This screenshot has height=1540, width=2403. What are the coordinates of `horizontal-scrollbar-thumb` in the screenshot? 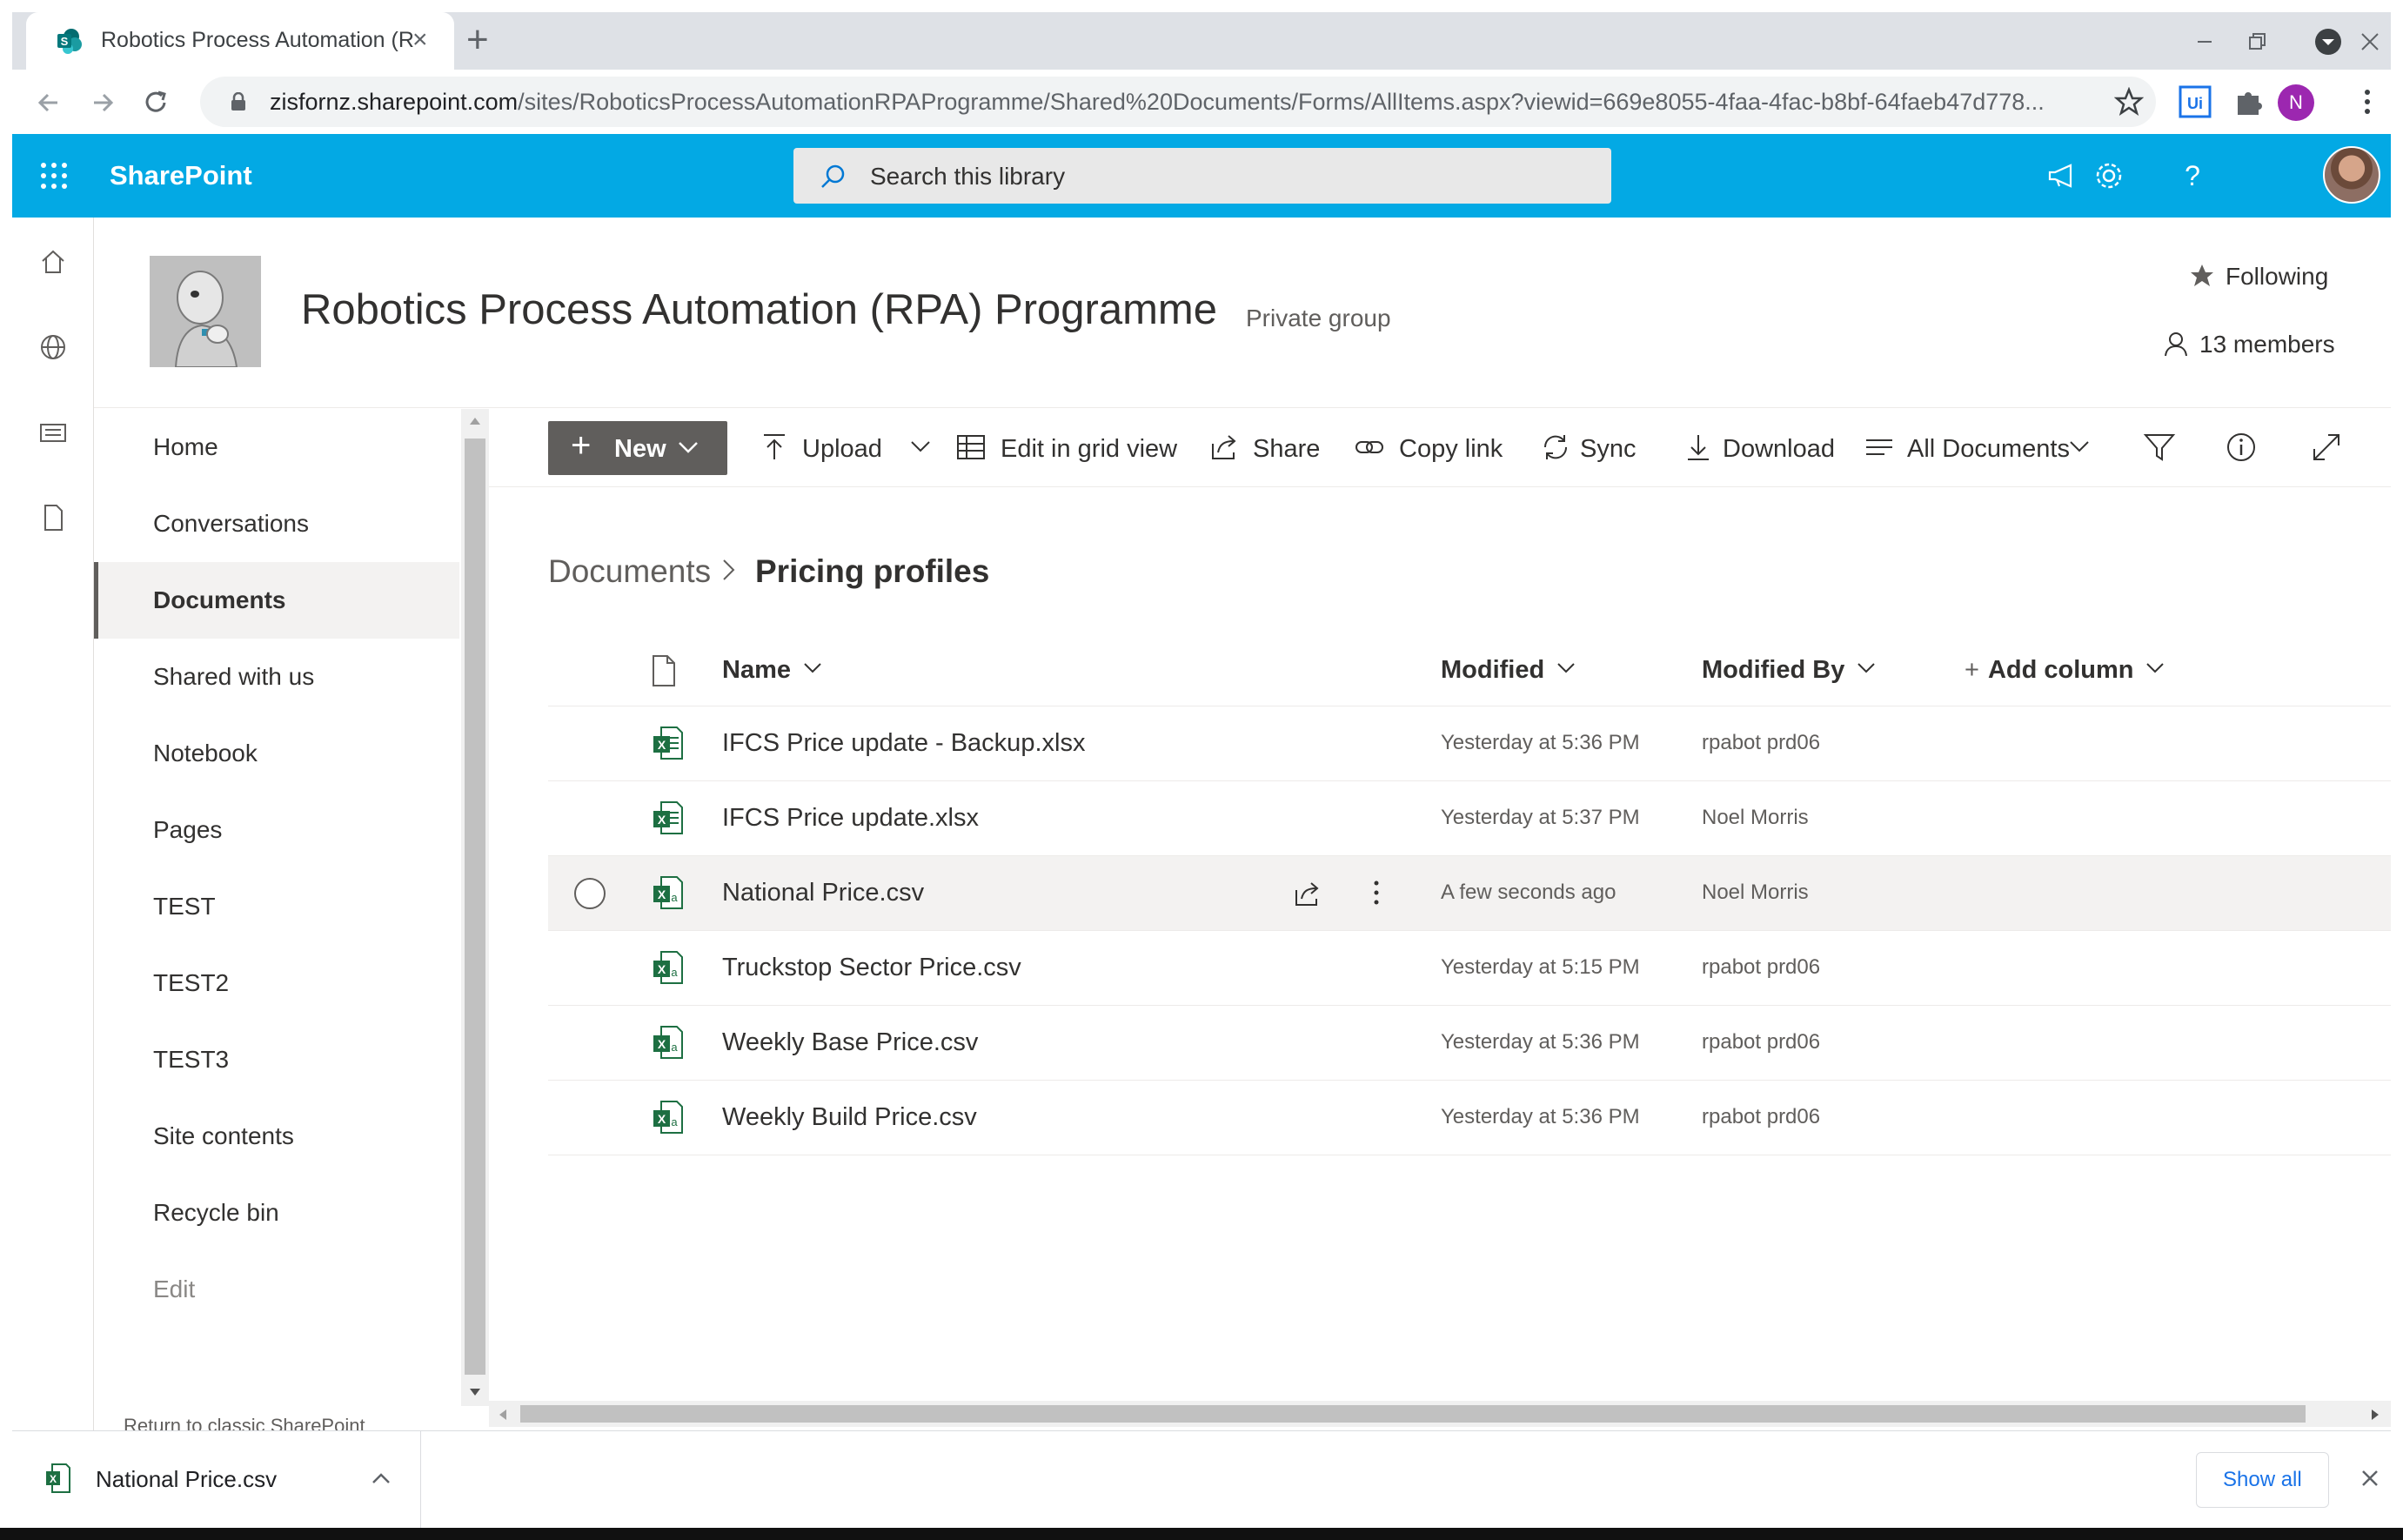 It's located at (1413, 1414).